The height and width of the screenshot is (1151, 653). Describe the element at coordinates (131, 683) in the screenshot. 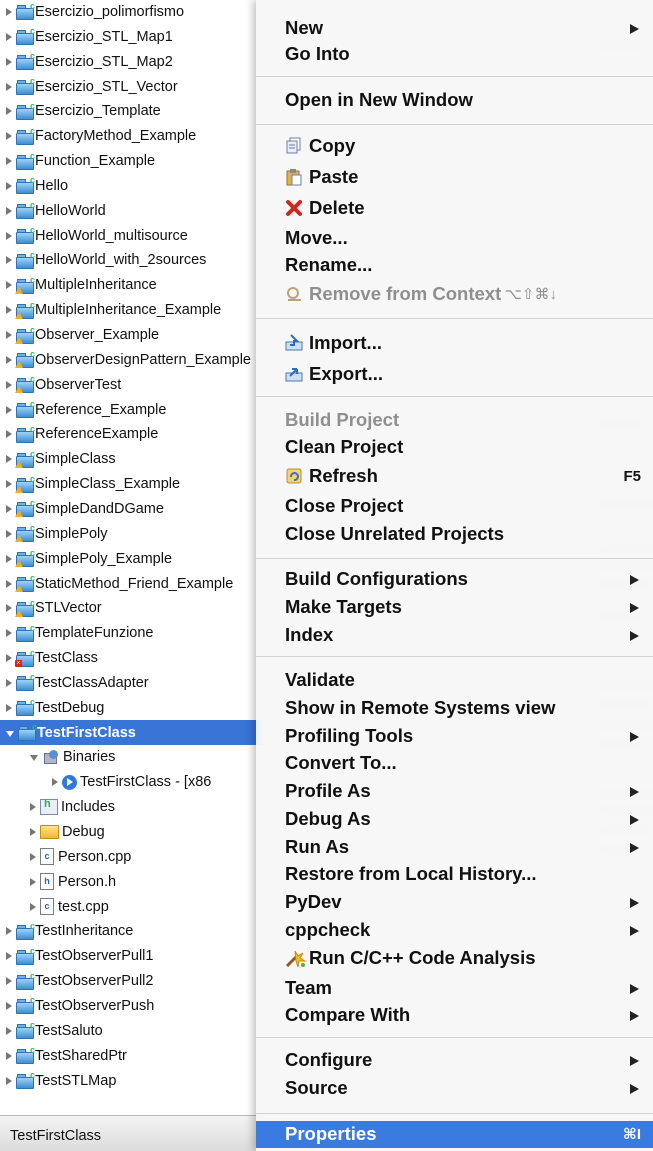

I see `tree-project-testclassadapter: c TestClassAdapter` at that location.